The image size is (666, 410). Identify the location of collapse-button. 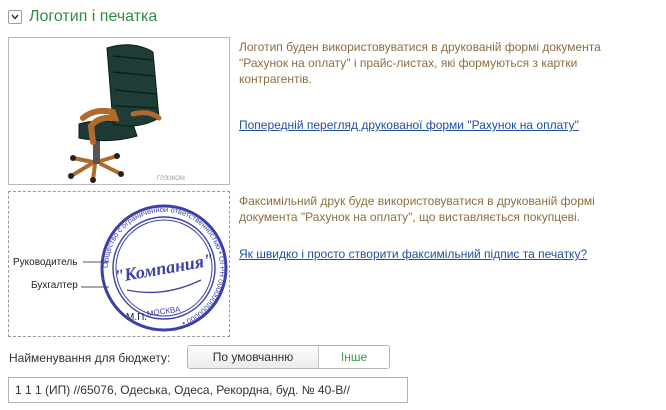
(15, 17).